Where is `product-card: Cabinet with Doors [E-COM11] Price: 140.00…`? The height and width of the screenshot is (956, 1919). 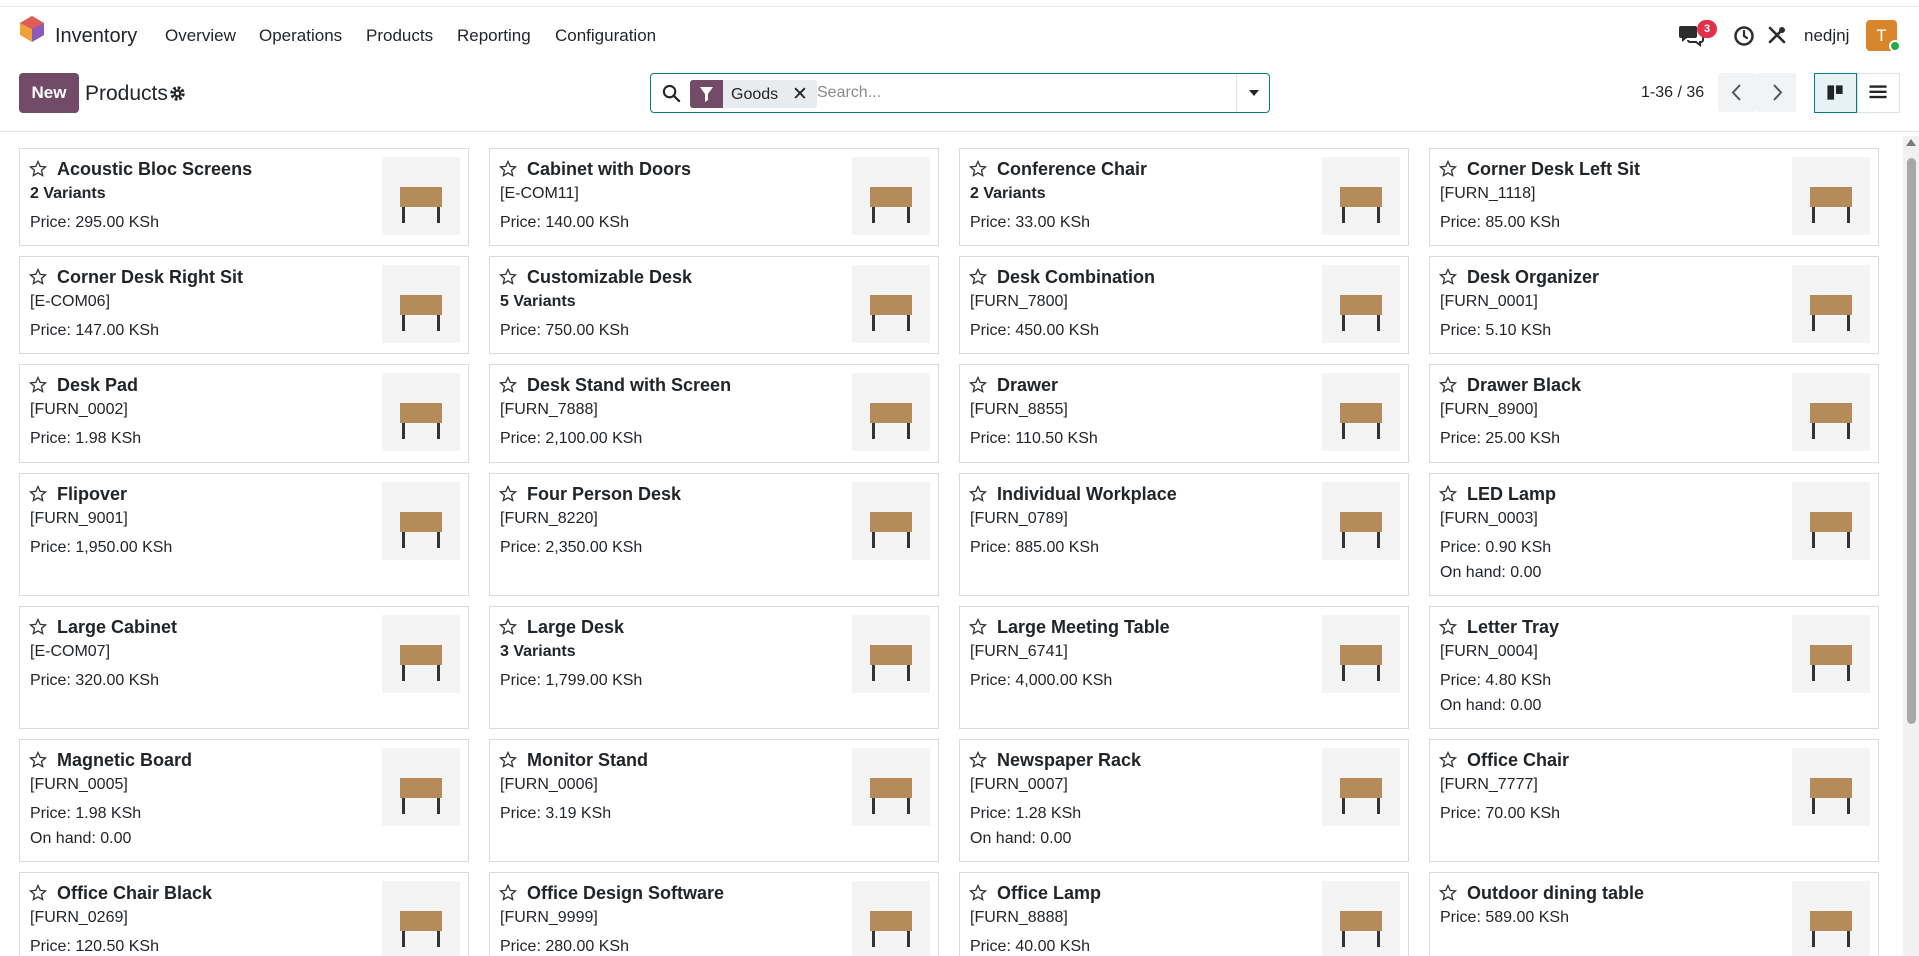
product-card: Cabinet with Doors [E-COM11] Price: 140.00… is located at coordinates (714, 197).